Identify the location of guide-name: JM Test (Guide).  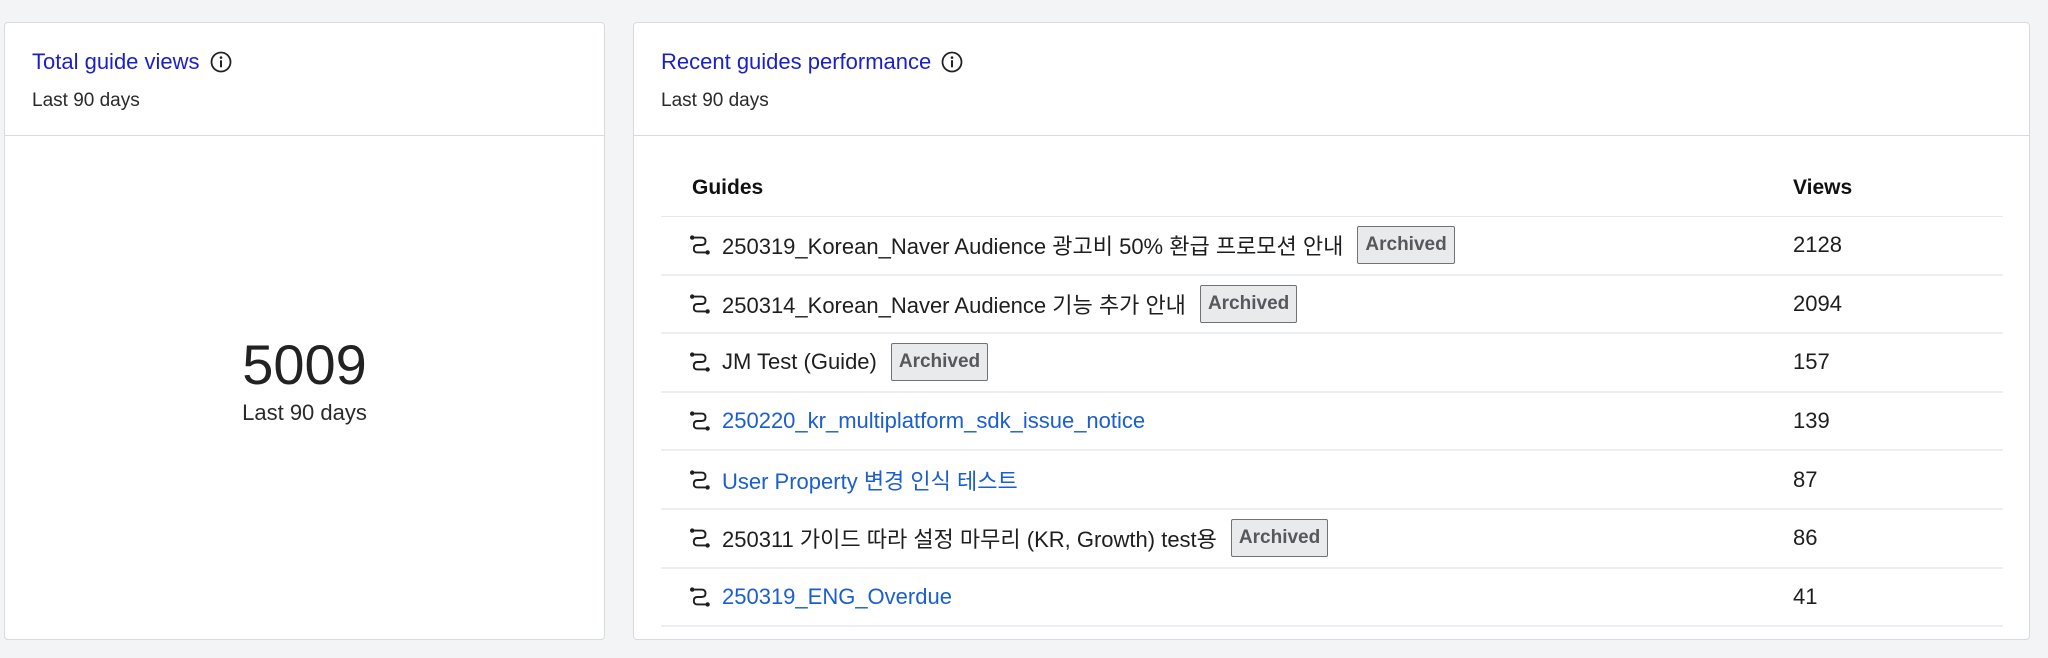
(799, 362).